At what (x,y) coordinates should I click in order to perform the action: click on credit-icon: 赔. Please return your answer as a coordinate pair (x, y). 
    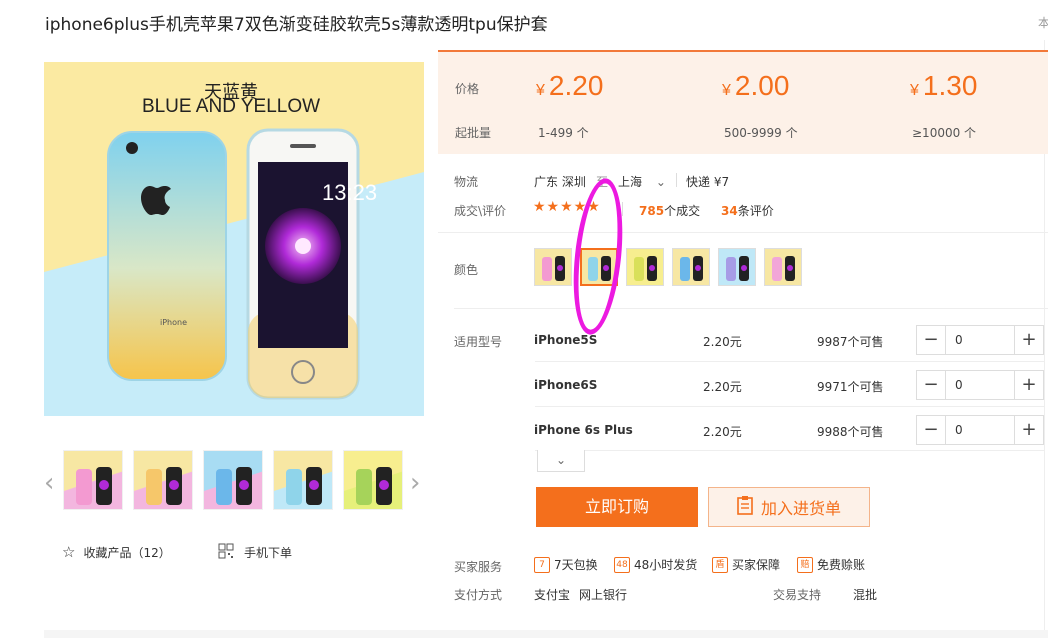
    Looking at the image, I should click on (805, 564).